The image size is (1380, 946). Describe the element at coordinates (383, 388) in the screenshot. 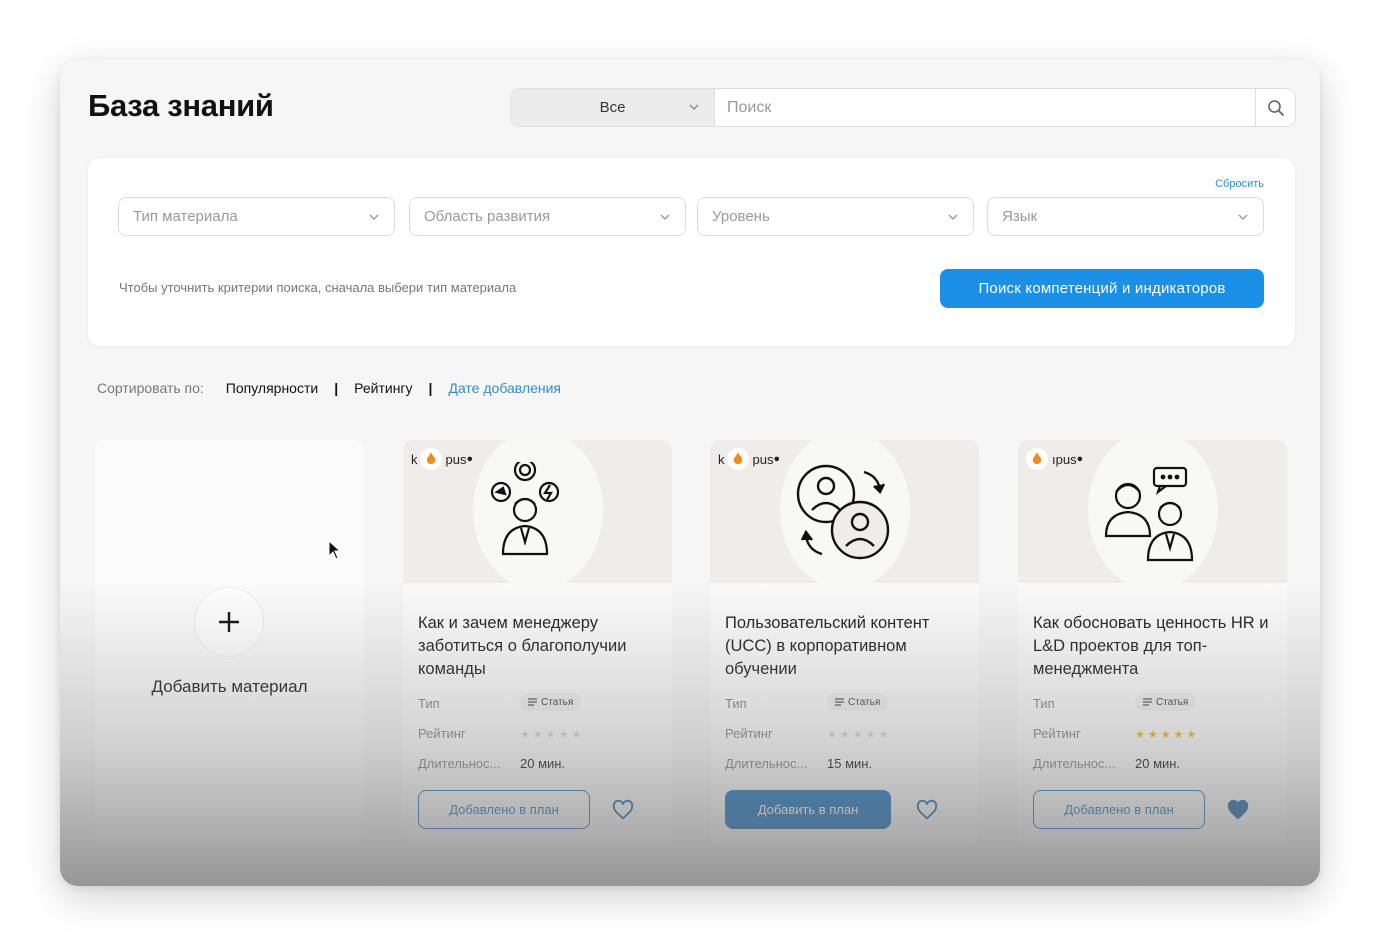

I see `sort-option-rating: Рейтингу` at that location.